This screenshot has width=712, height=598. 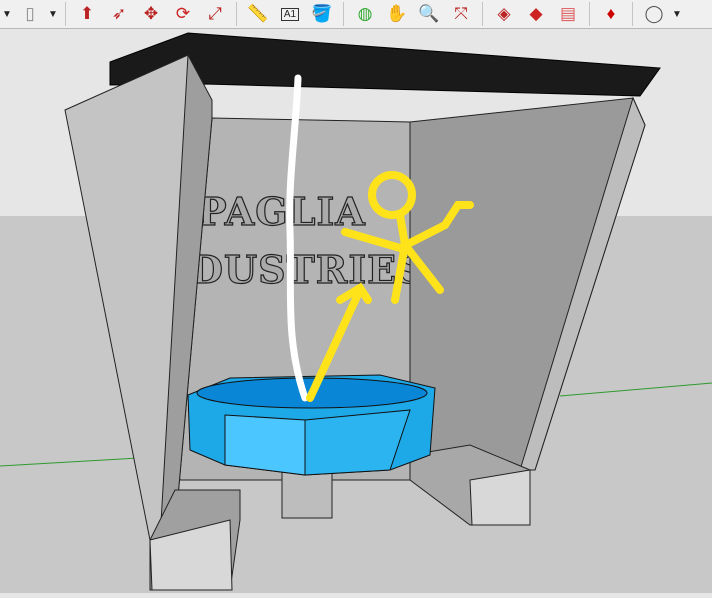 I want to click on rotate-tool-button: ⟳, so click(x=183, y=14).